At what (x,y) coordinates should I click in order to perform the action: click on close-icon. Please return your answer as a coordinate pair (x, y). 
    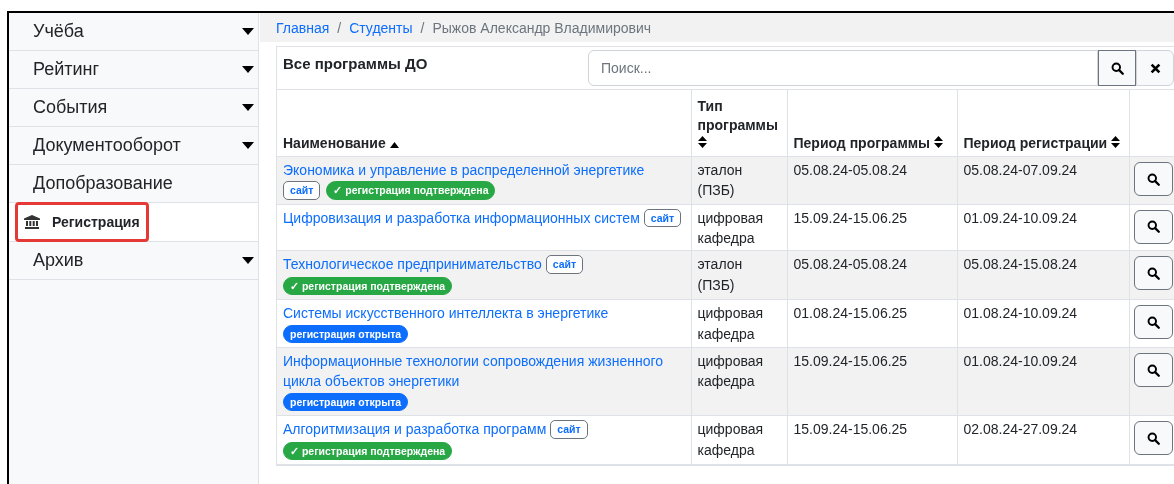
    Looking at the image, I should click on (1155, 68).